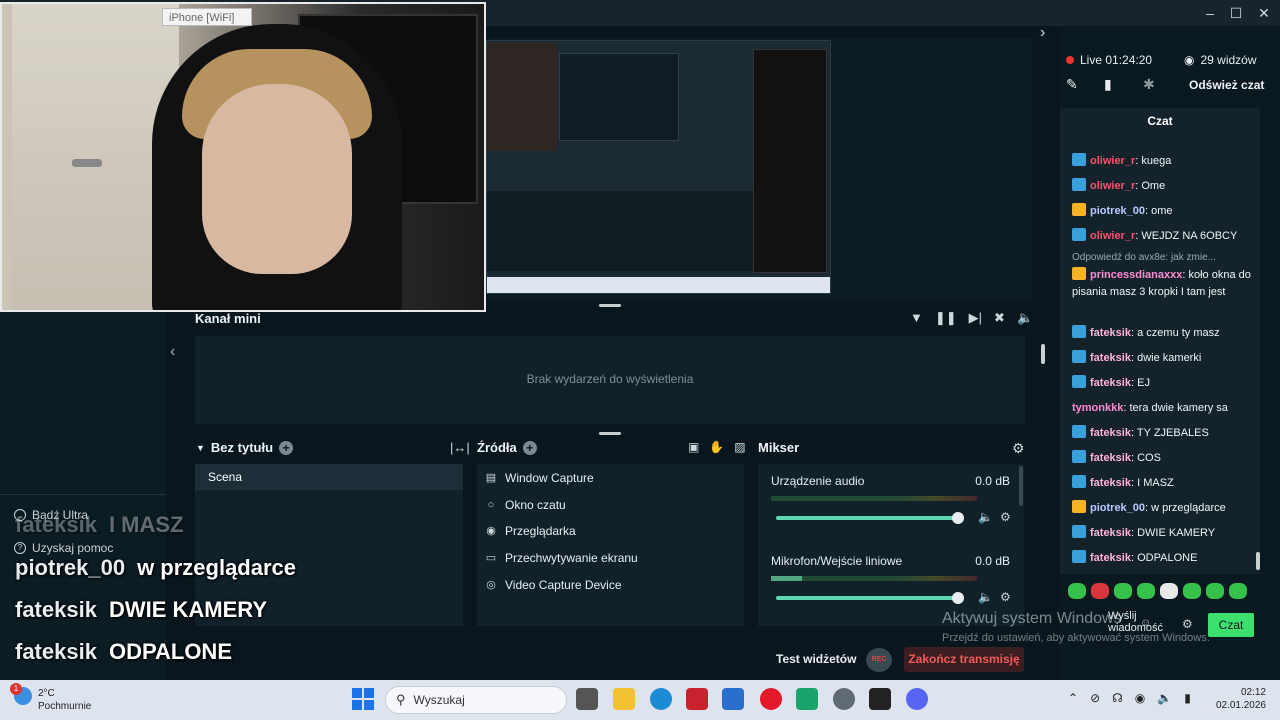  I want to click on start-button-icon, so click(363, 699).